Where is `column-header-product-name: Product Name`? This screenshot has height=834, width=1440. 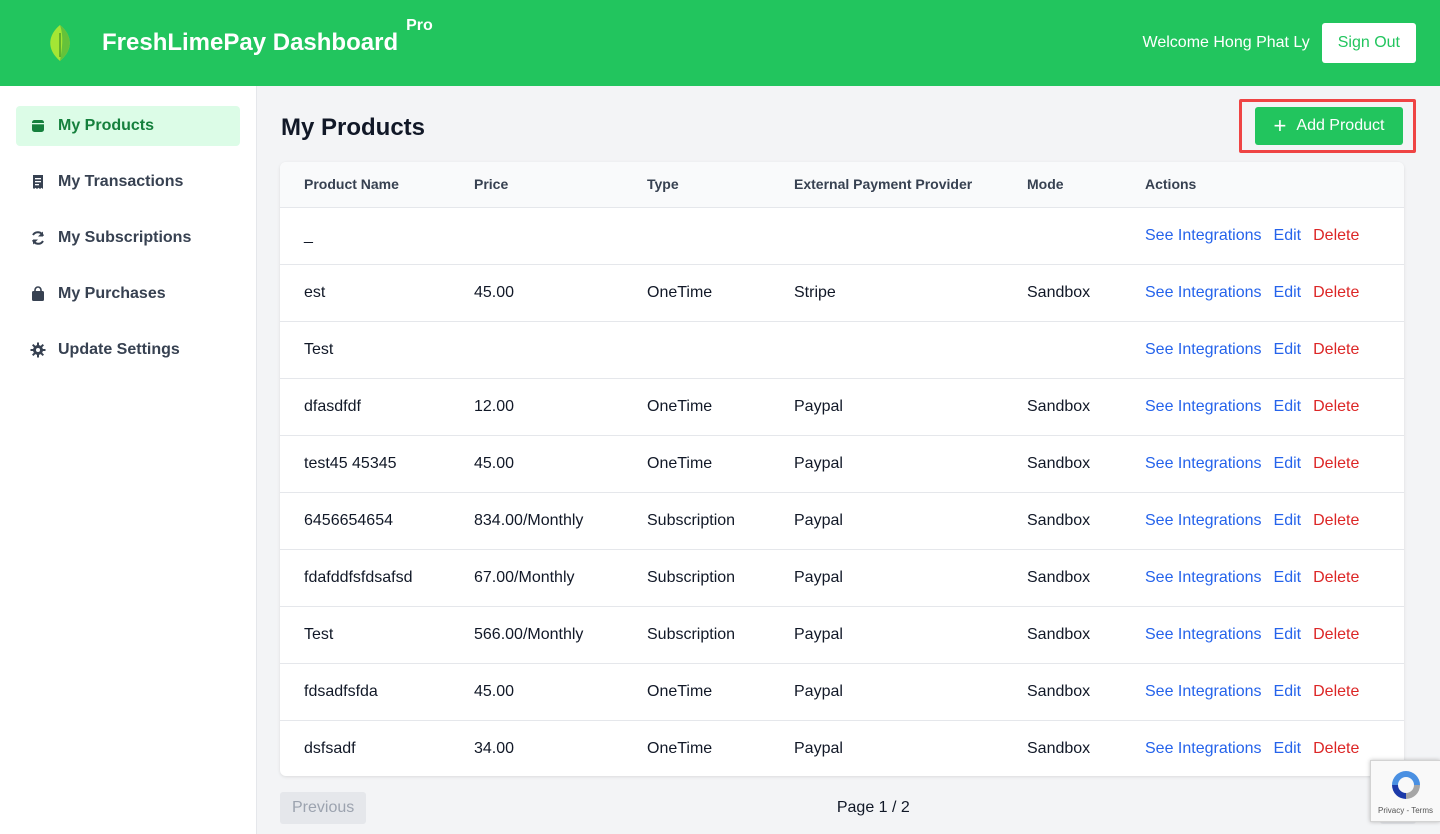
column-header-product-name: Product Name is located at coordinates (377, 185).